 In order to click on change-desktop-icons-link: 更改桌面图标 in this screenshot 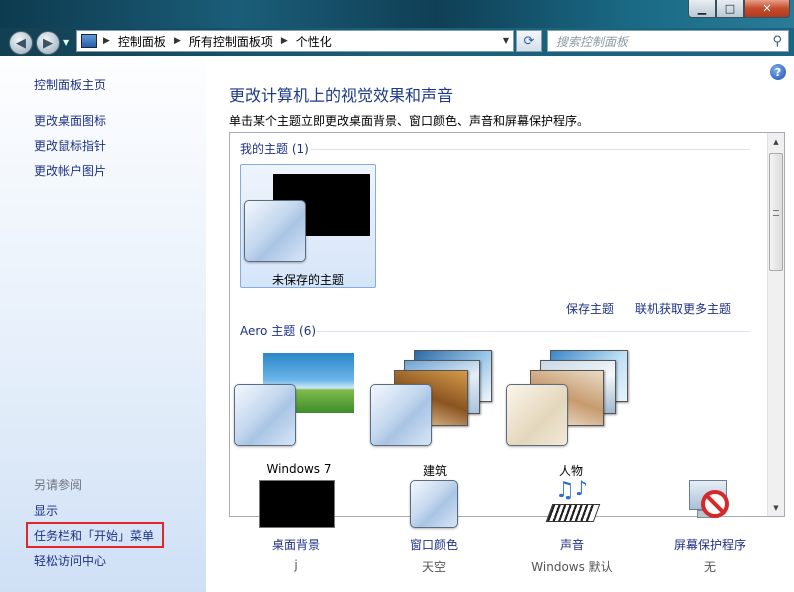, I will do `click(70, 120)`.